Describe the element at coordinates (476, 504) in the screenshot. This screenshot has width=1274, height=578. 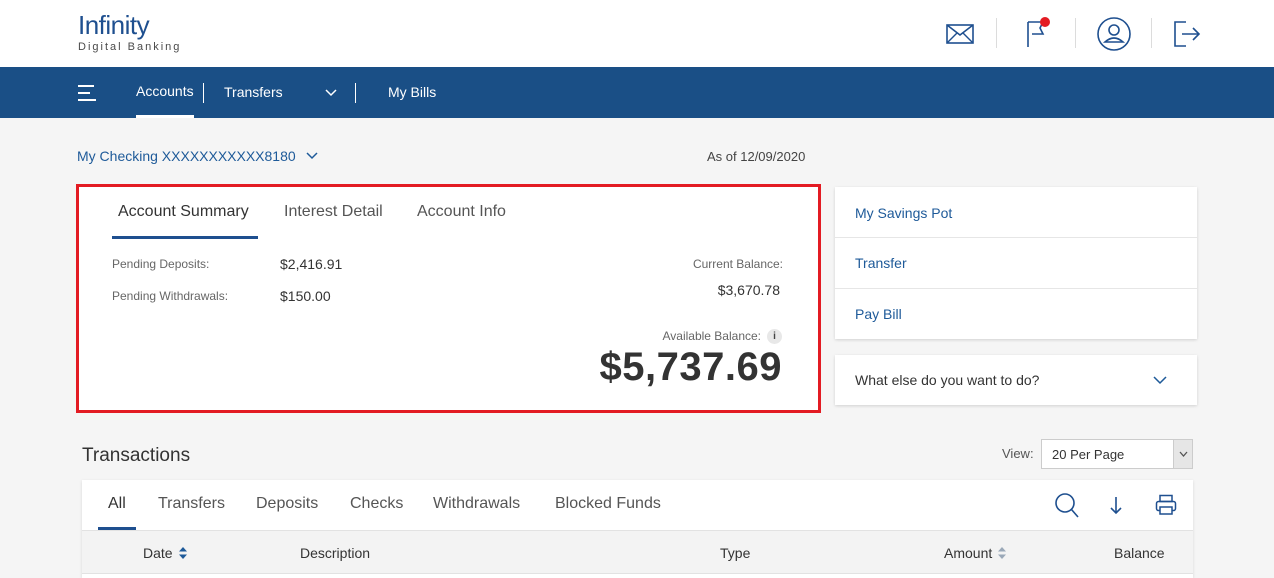
I see `tab-withdrawals: Withdrawals` at that location.